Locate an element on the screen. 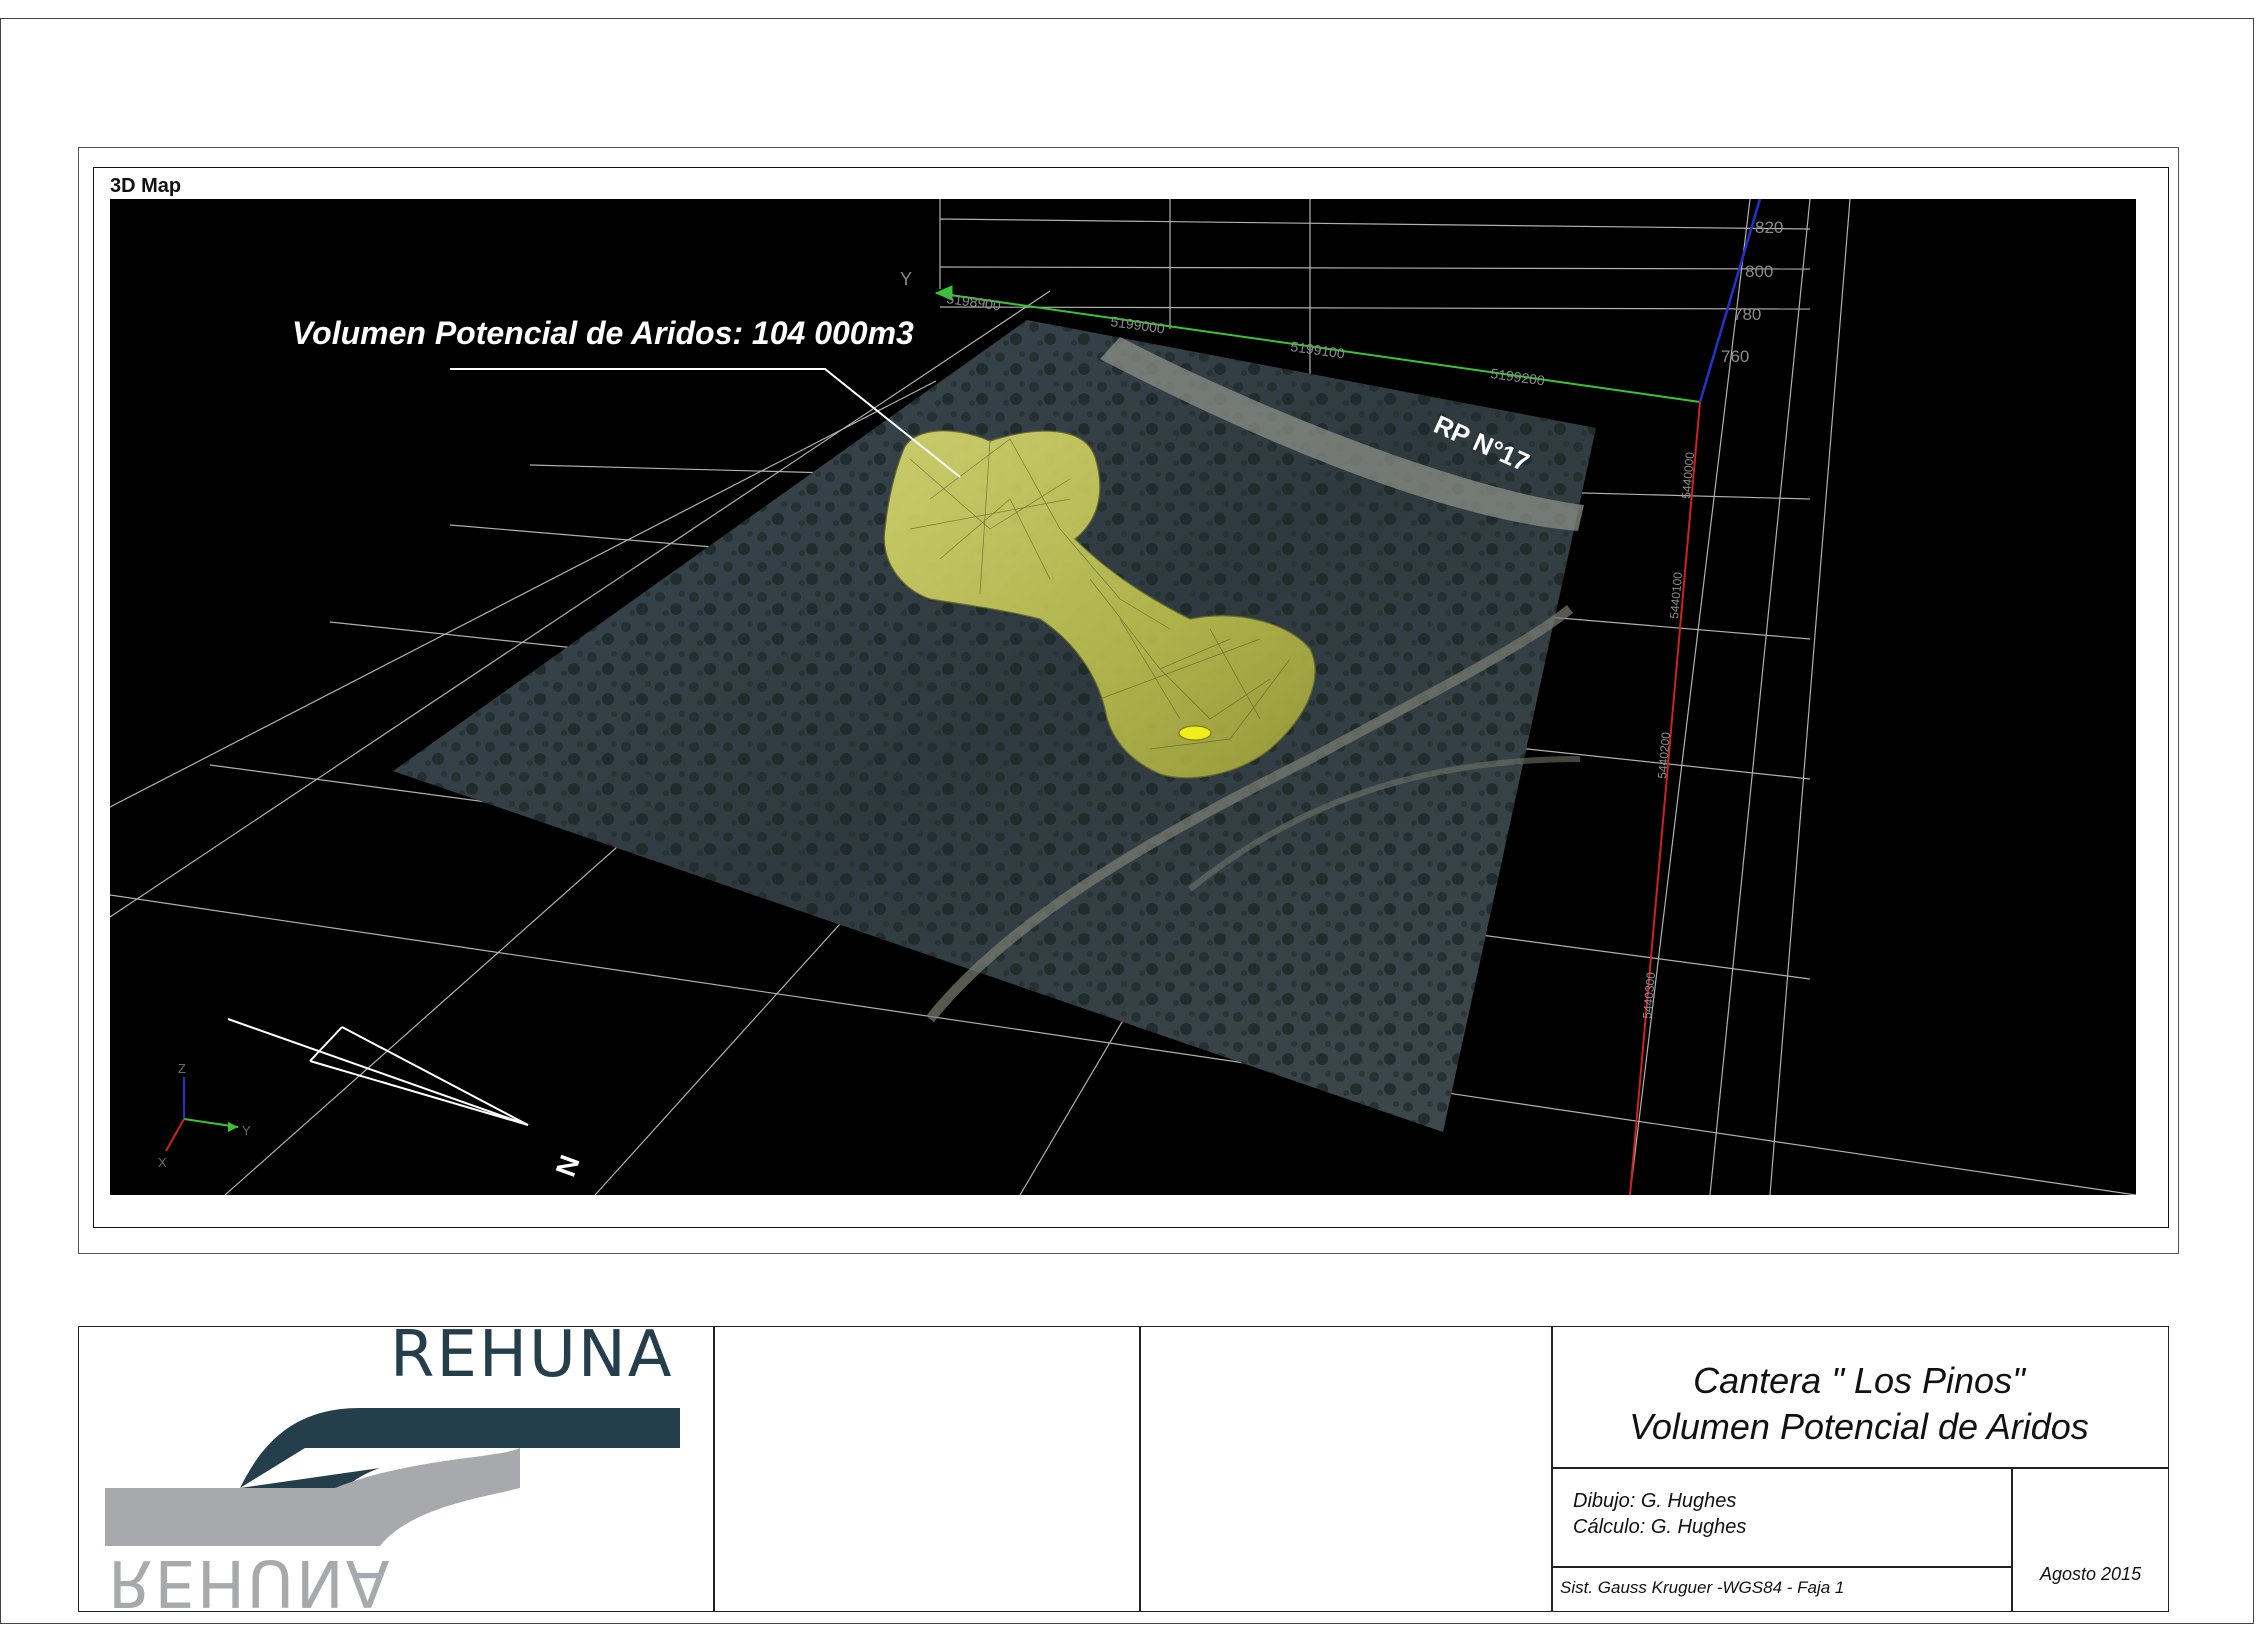 Image resolution: width=2256 pixels, height=1638 pixels. x-tick-3: 5440200 is located at coordinates (1664, 755).